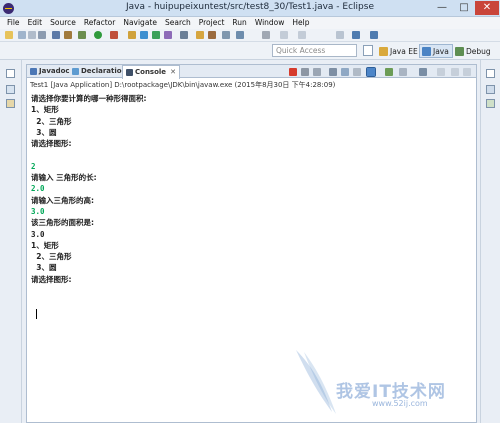  What do you see at coordinates (63, 23) in the screenshot?
I see `menu-source: Source` at bounding box center [63, 23].